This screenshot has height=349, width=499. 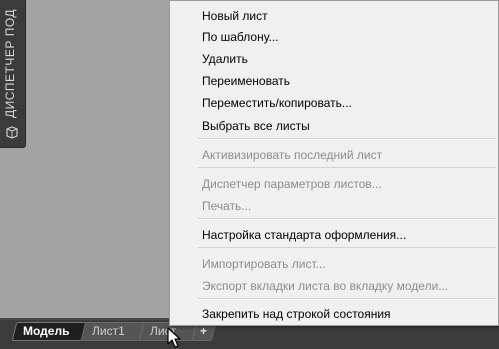 I want to click on sheet-set-manager-palette-tab: ДИСПЕТЧЕР ПОД, so click(x=13, y=74).